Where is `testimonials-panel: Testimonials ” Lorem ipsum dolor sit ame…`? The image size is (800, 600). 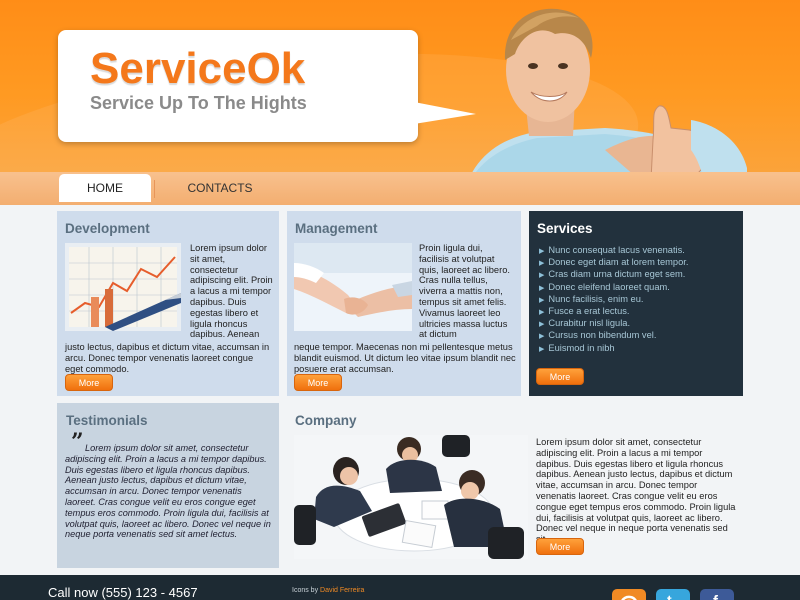
testimonials-panel: Testimonials ” Lorem ipsum dolor sit ame… is located at coordinates (168, 485).